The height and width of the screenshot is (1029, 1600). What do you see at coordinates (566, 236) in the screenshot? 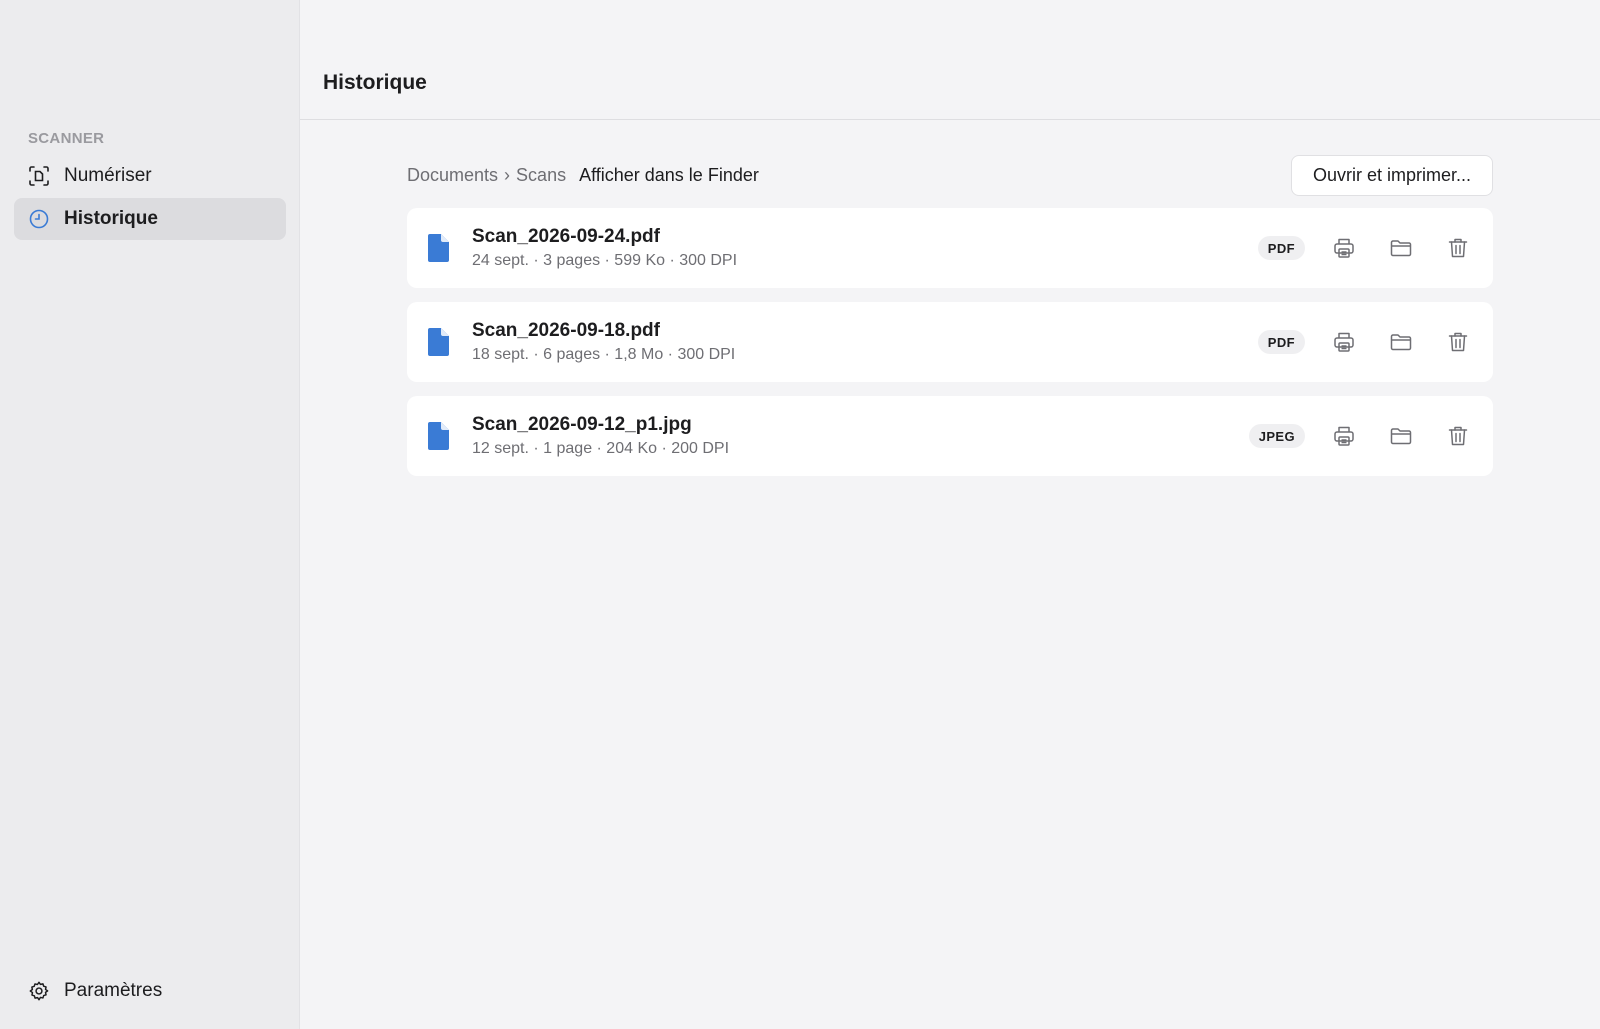
I see `file-name: Scan_2026-09-24.pdf` at bounding box center [566, 236].